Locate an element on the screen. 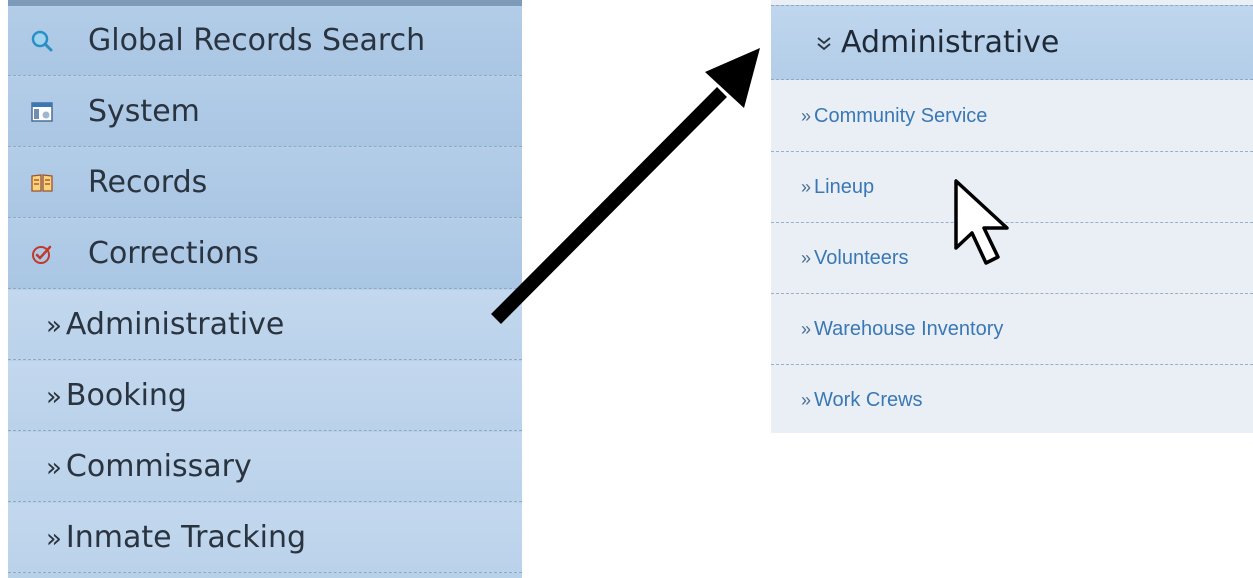 Image resolution: width=1253 pixels, height=578 pixels. book-icon is located at coordinates (42, 183).